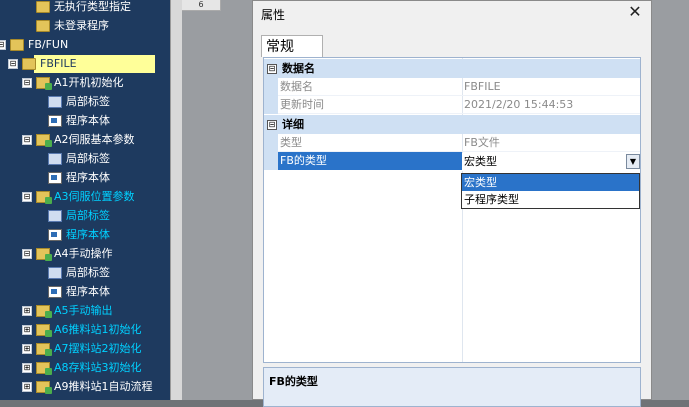  What do you see at coordinates (85, 311) in the screenshot?
I see `tree-item: ⊞ A5手动输出` at bounding box center [85, 311].